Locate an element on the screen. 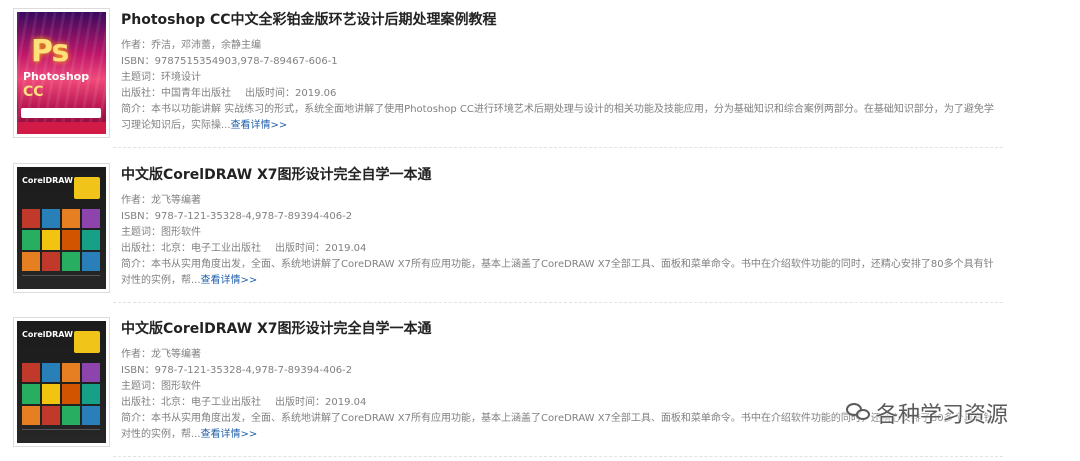  publisher-field: 出版社：北京：电子工业出版社 出版时间：2019.04 is located at coordinates (561, 249).